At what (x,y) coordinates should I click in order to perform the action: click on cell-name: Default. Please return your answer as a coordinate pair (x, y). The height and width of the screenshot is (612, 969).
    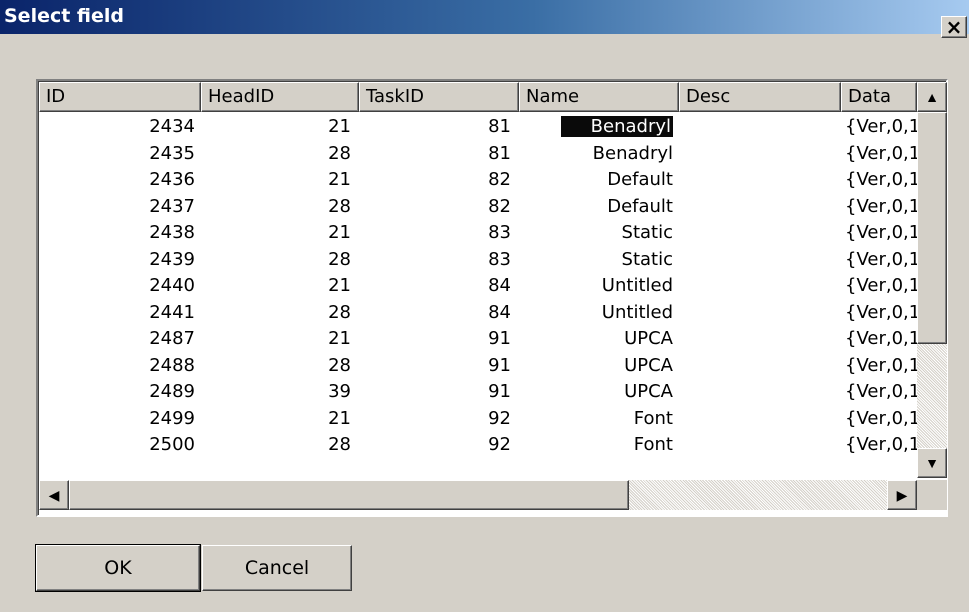
    Looking at the image, I should click on (596, 180).